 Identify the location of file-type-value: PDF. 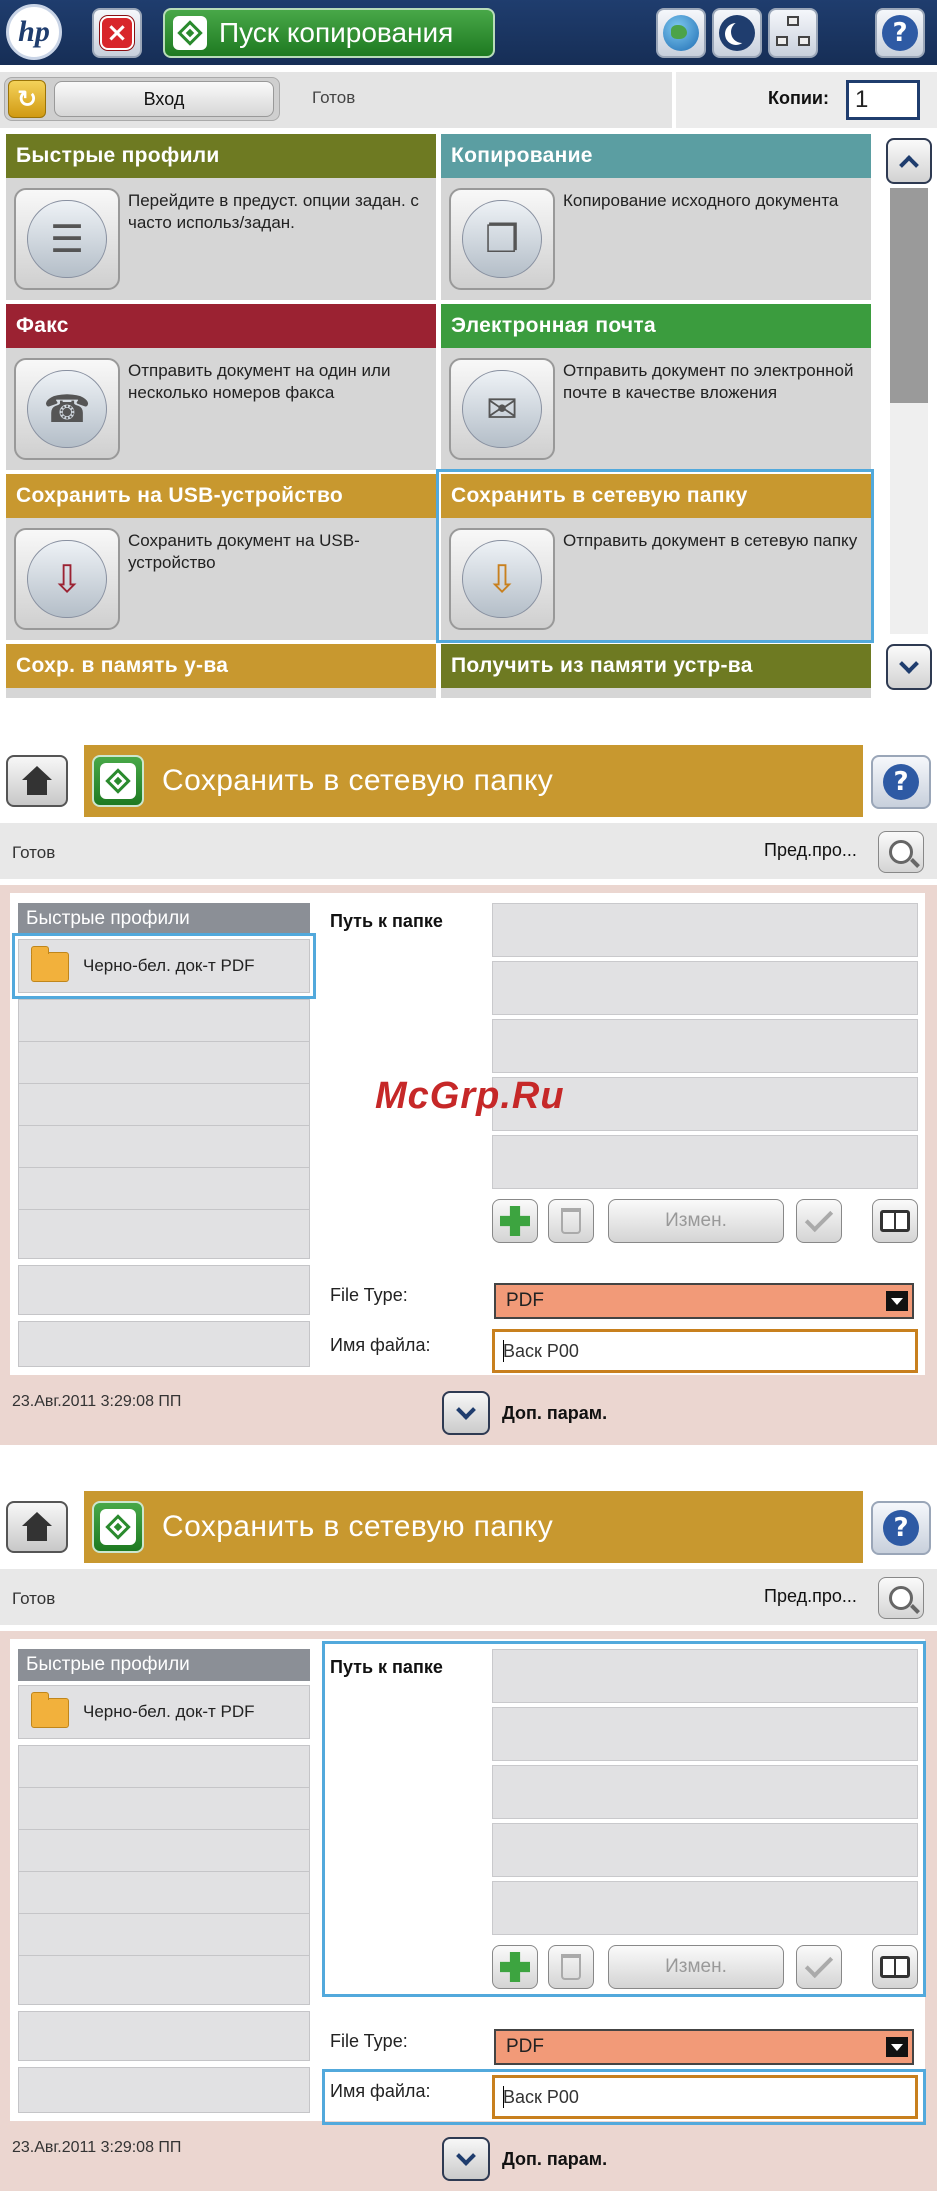
(525, 2046).